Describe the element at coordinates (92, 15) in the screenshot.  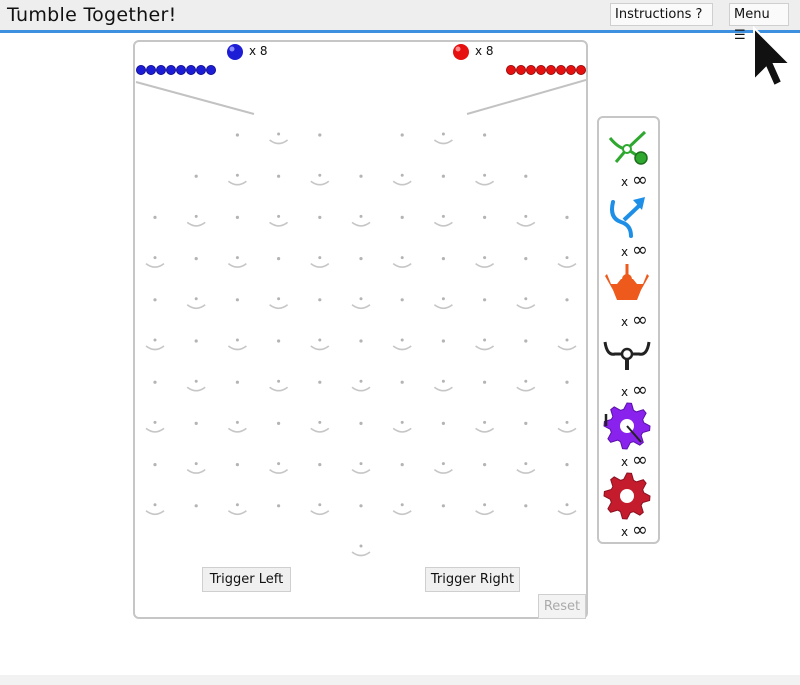
I see `app-title: Tumble Together!` at that location.